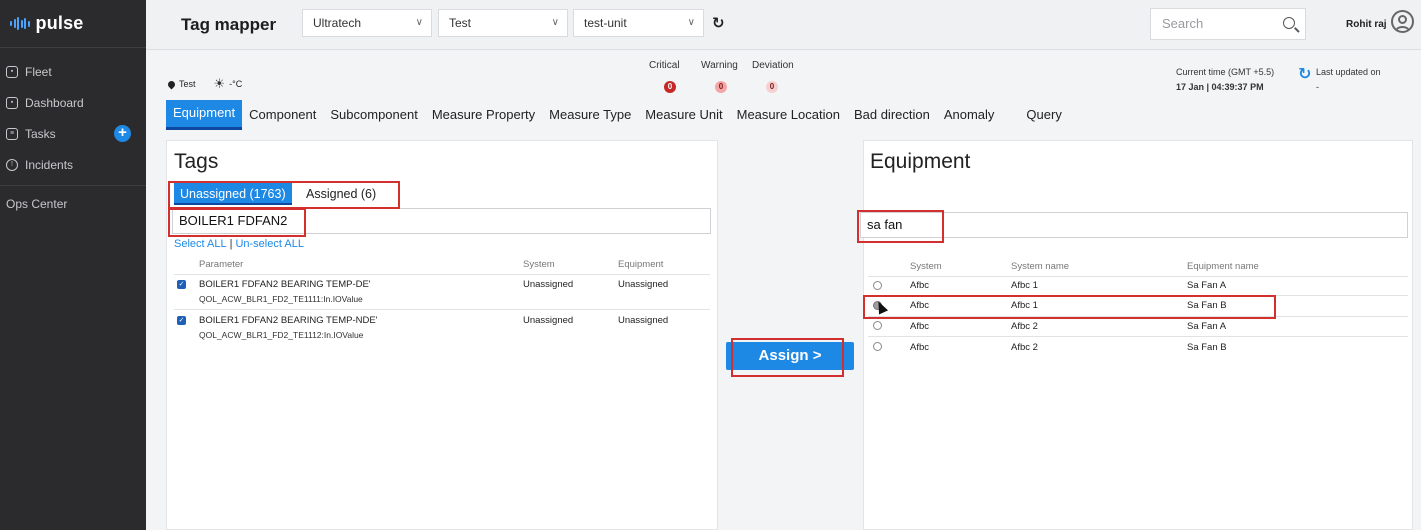 This screenshot has width=1421, height=530. I want to click on tab-subcomponent: Subcomponent, so click(373, 115).